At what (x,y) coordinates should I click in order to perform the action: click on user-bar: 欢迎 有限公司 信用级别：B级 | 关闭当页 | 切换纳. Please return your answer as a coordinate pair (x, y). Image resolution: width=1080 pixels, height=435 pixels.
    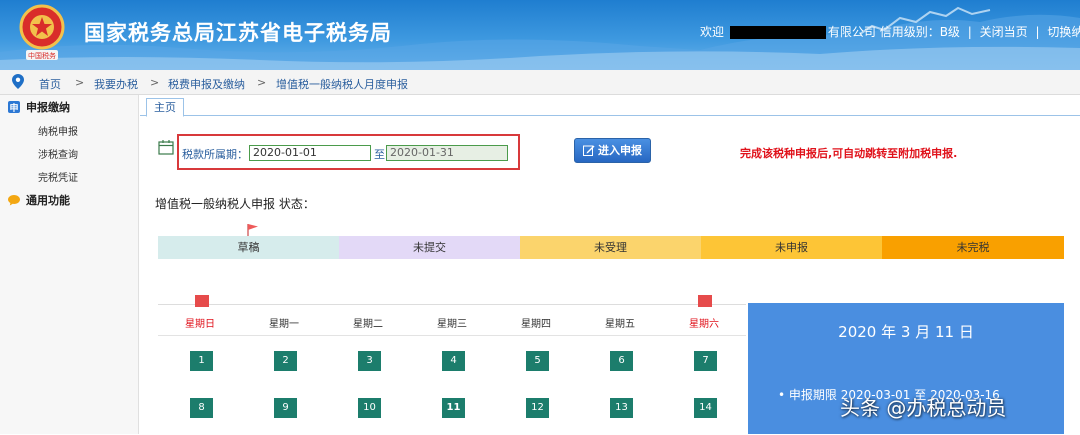
    Looking at the image, I should click on (890, 31).